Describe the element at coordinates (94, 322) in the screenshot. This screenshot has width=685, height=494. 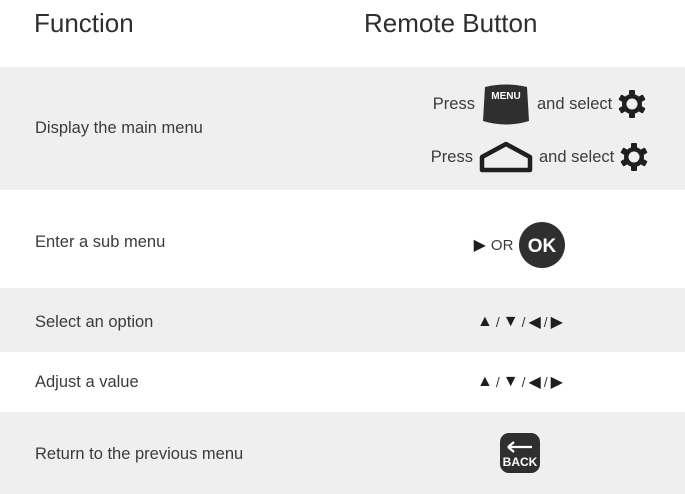
I see `function-label: Select an option` at that location.